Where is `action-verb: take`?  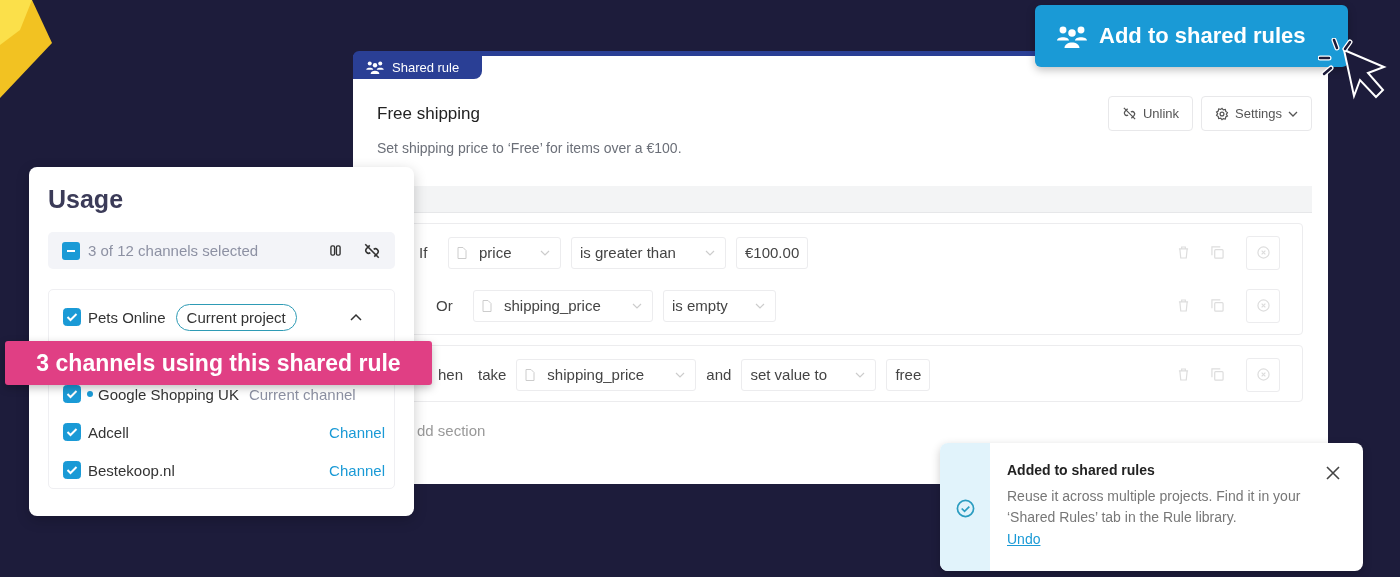
action-verb: take is located at coordinates (492, 374).